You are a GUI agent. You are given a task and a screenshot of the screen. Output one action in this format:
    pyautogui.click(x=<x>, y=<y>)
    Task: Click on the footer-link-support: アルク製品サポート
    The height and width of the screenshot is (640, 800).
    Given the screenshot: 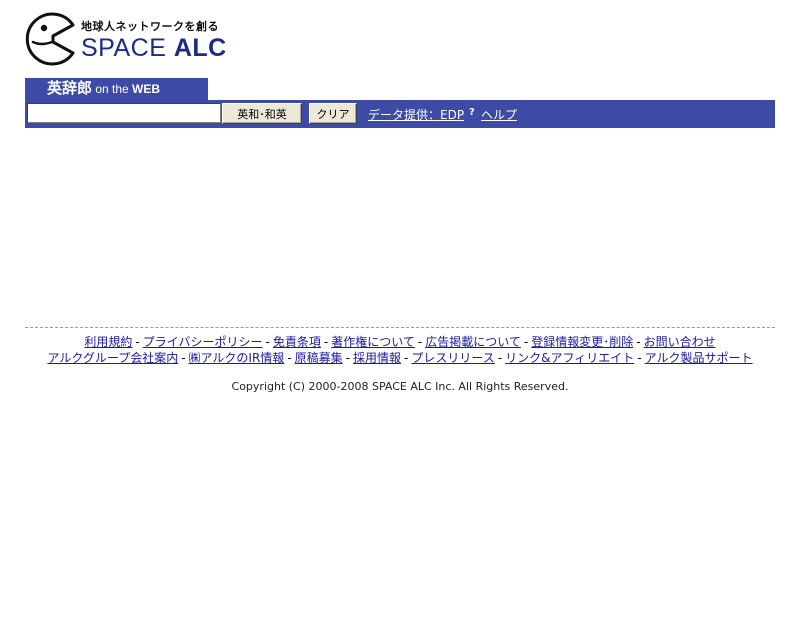 What is the action you would take?
    pyautogui.click(x=699, y=358)
    